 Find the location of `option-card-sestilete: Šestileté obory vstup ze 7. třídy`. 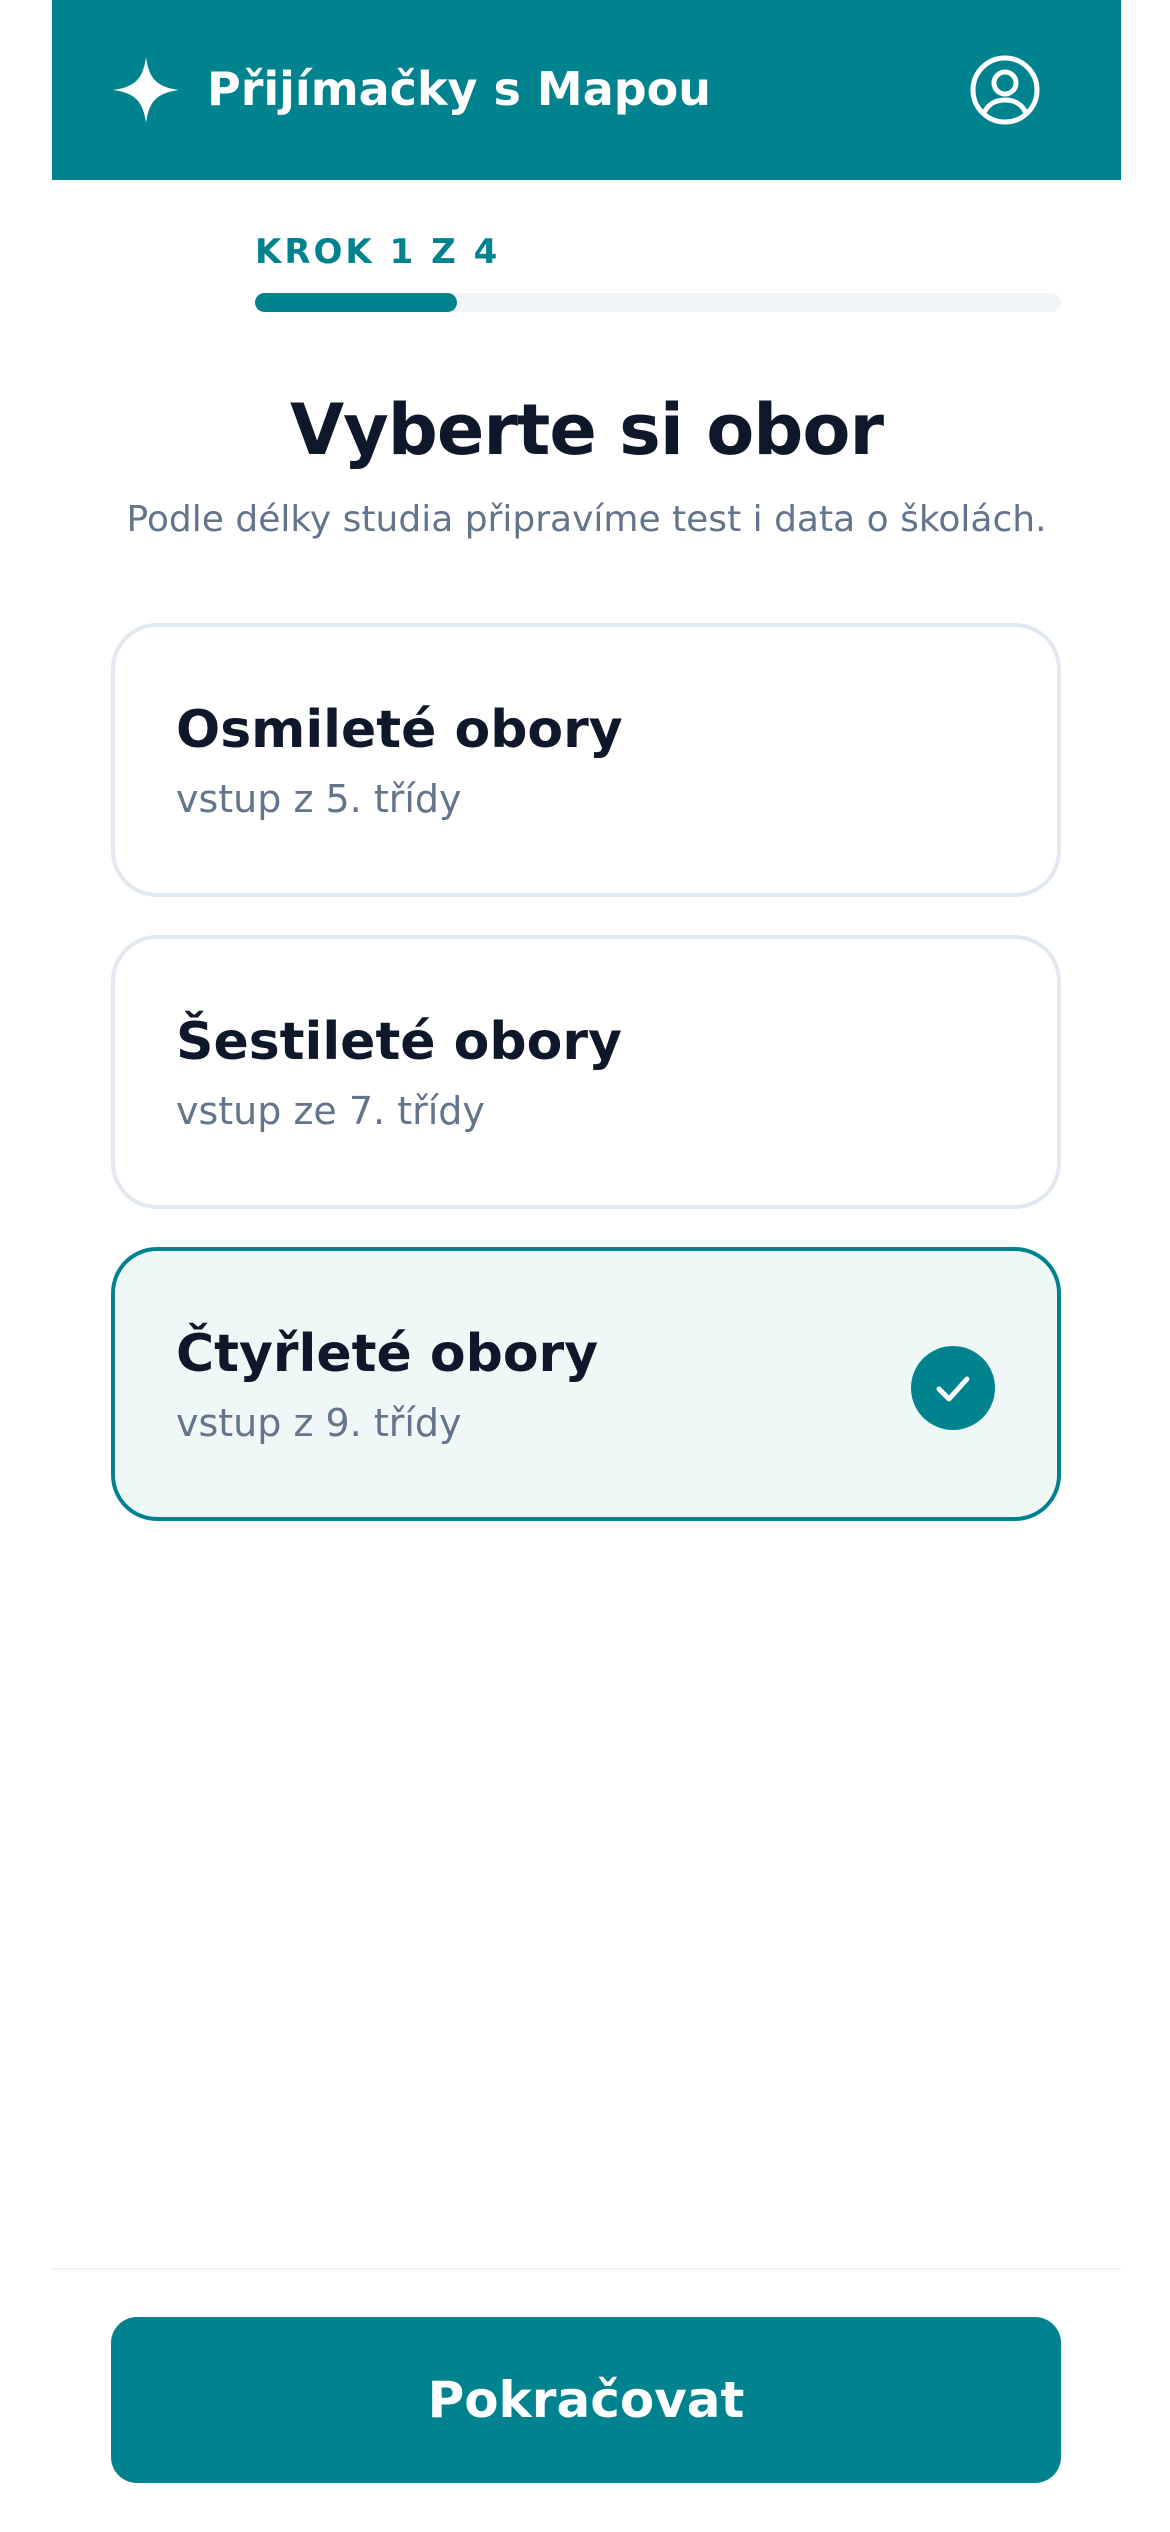

option-card-sestilete: Šestileté obory vstup ze 7. třídy is located at coordinates (586, 1072).